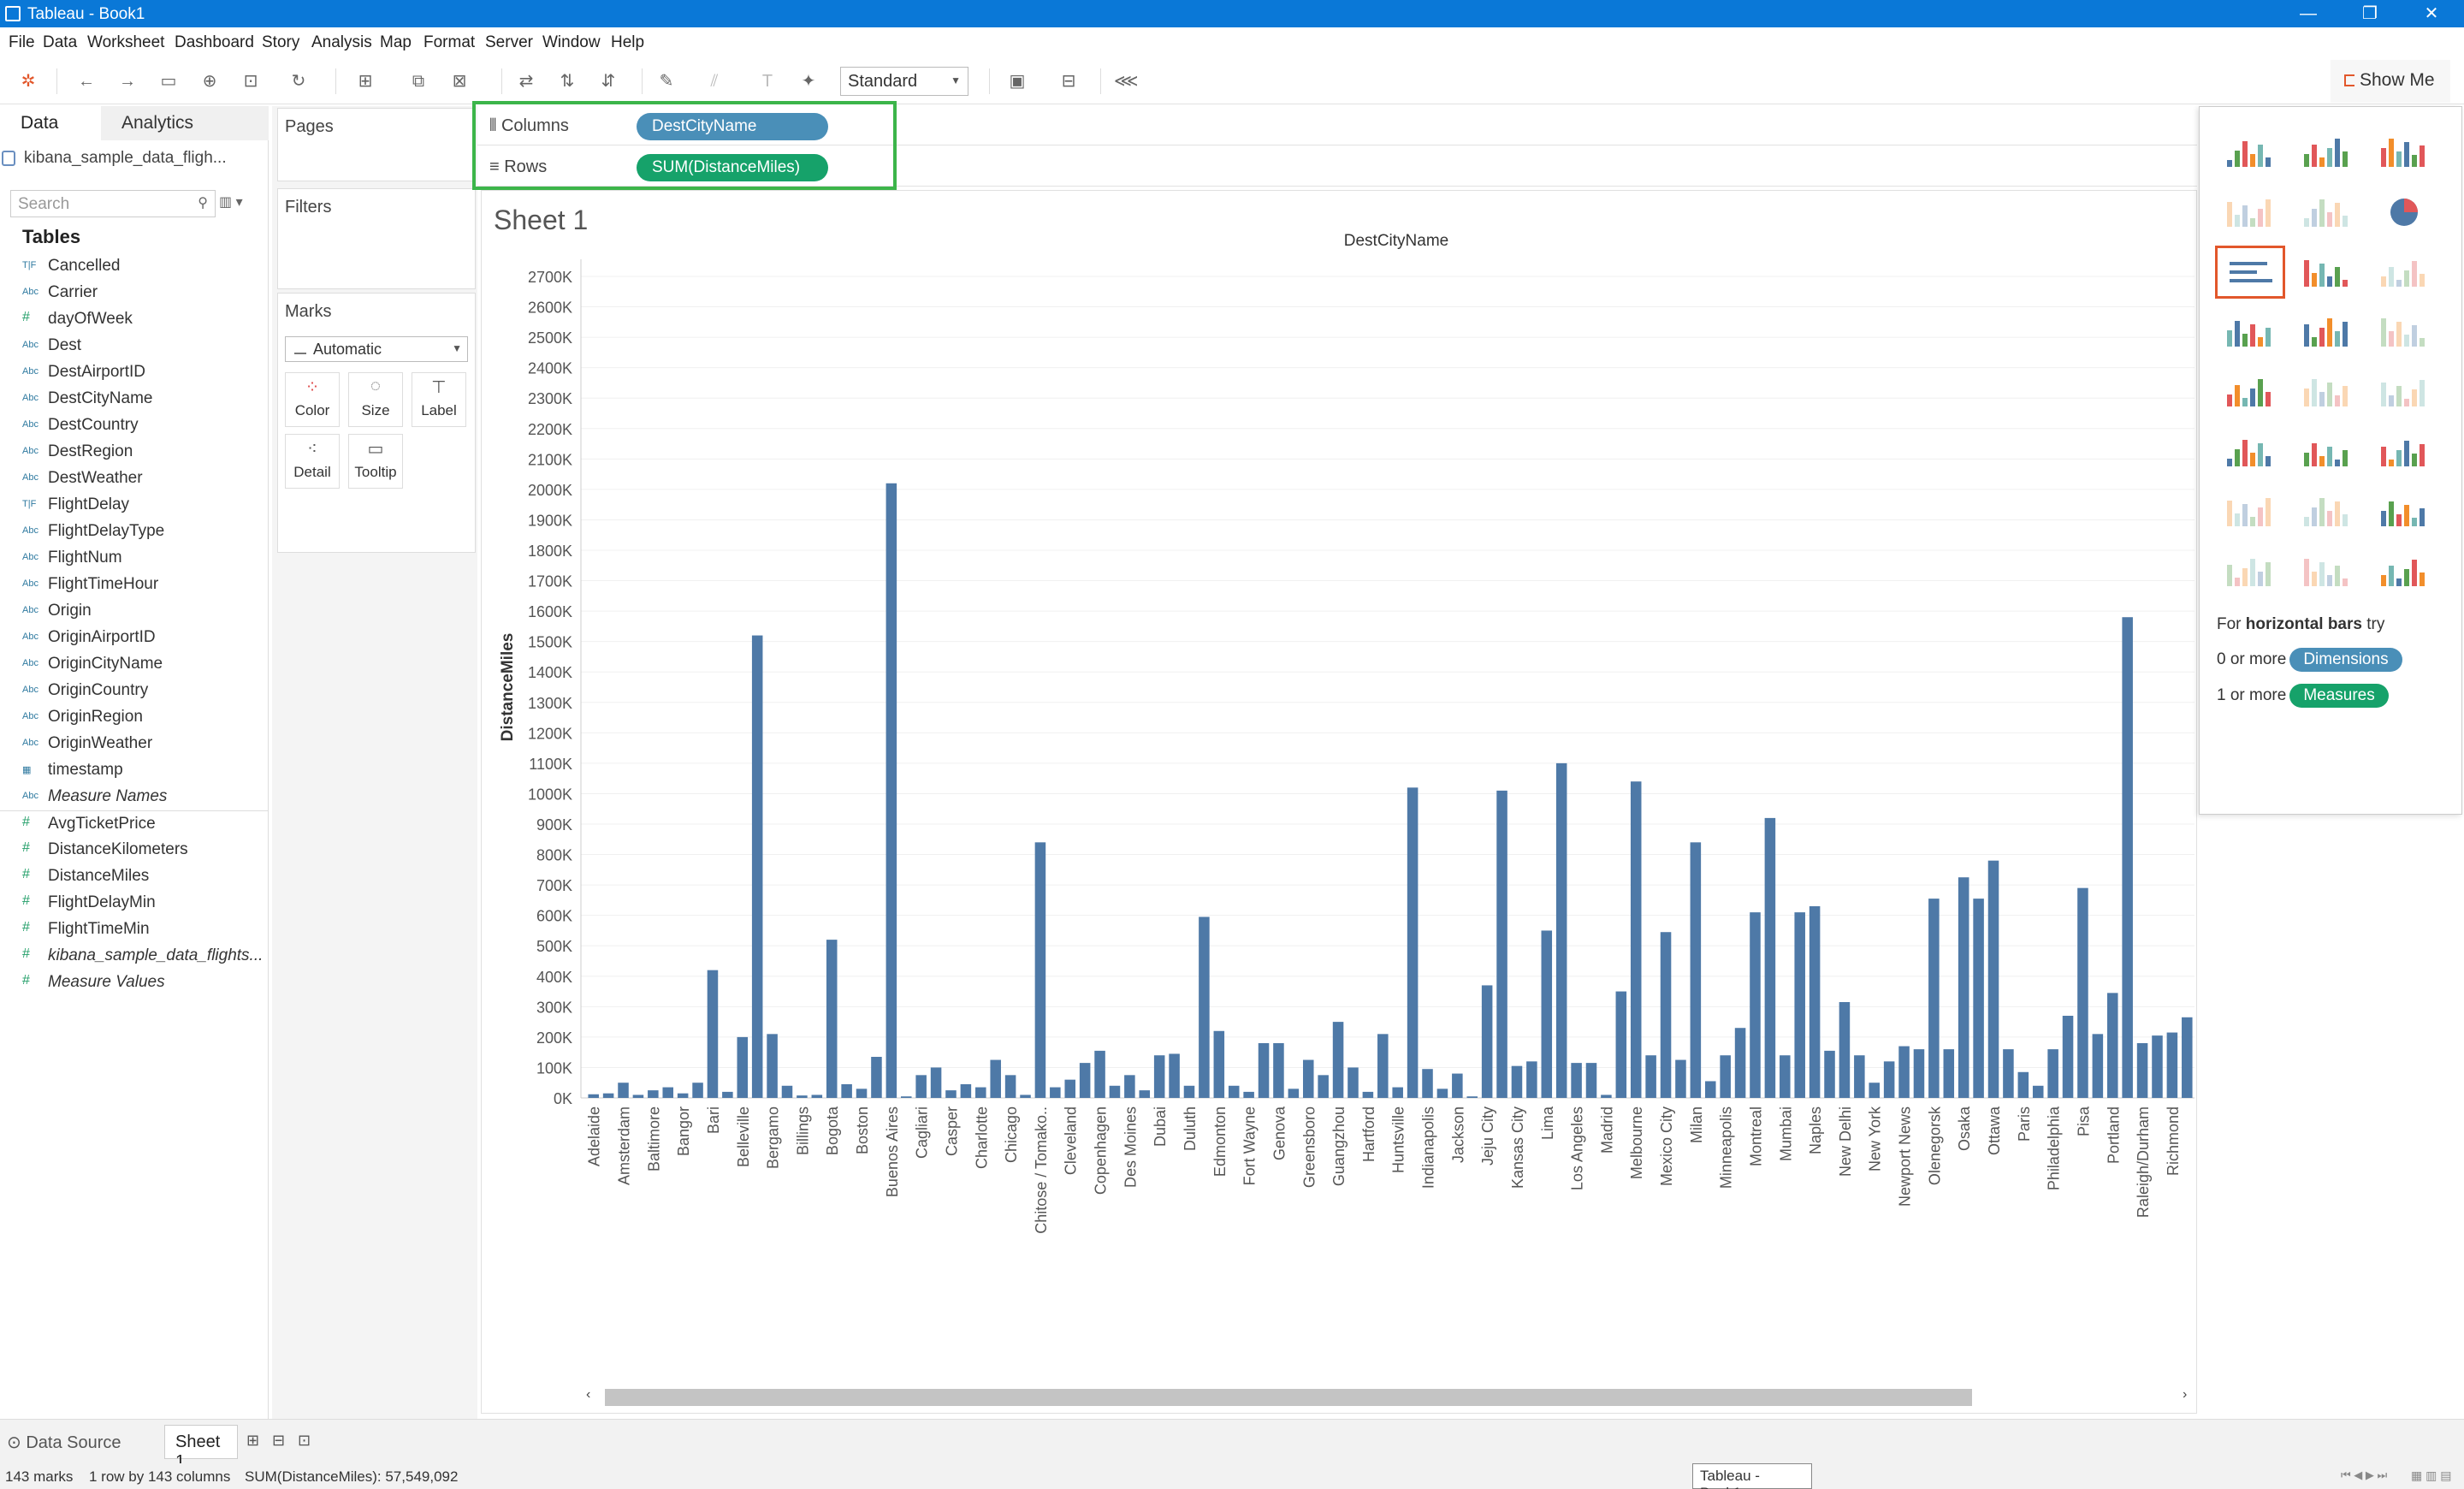  I want to click on chart-type-stacked-bars, so click(2327, 272).